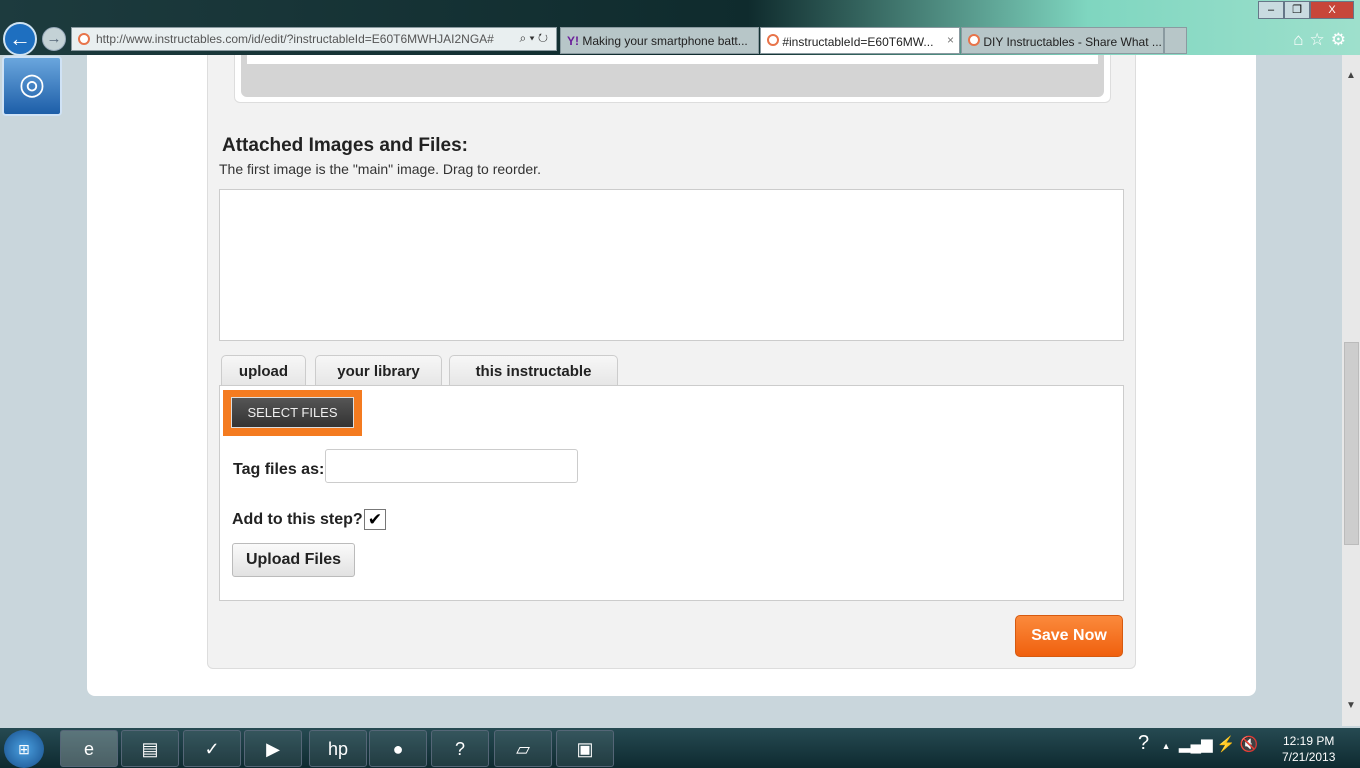 The width and height of the screenshot is (1360, 768). What do you see at coordinates (585, 748) in the screenshot?
I see `photo-viewer-icon: ▣` at bounding box center [585, 748].